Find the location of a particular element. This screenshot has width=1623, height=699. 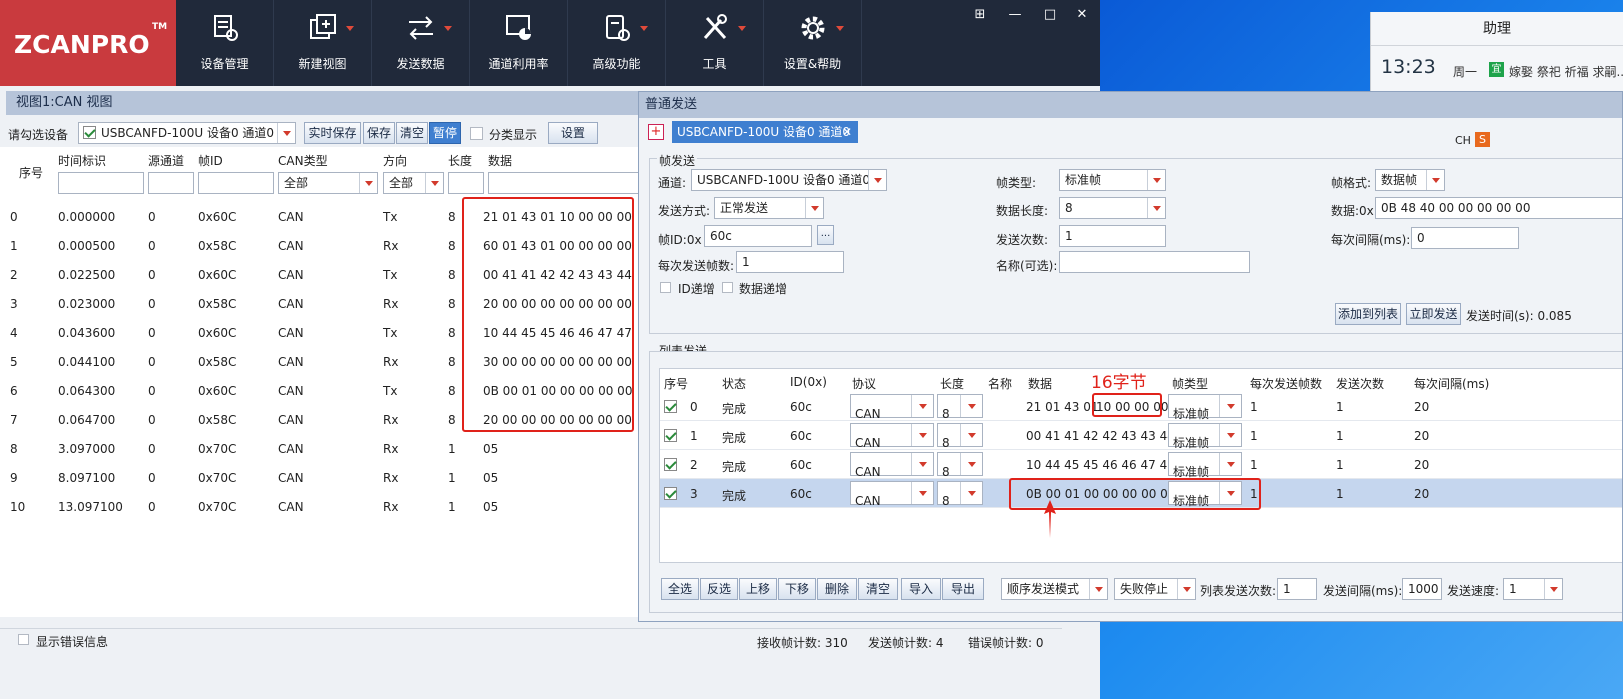

view-settings-button: 设置 is located at coordinates (573, 133).